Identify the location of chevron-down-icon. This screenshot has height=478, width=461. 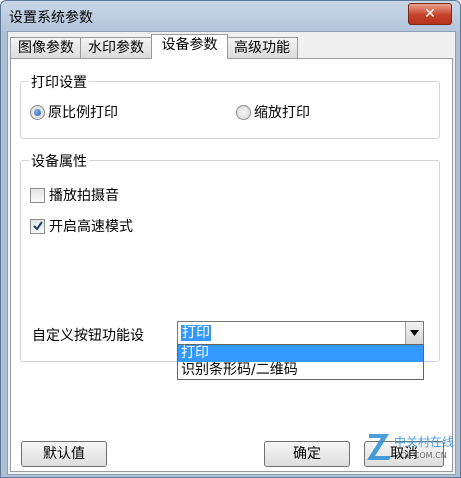
(414, 333).